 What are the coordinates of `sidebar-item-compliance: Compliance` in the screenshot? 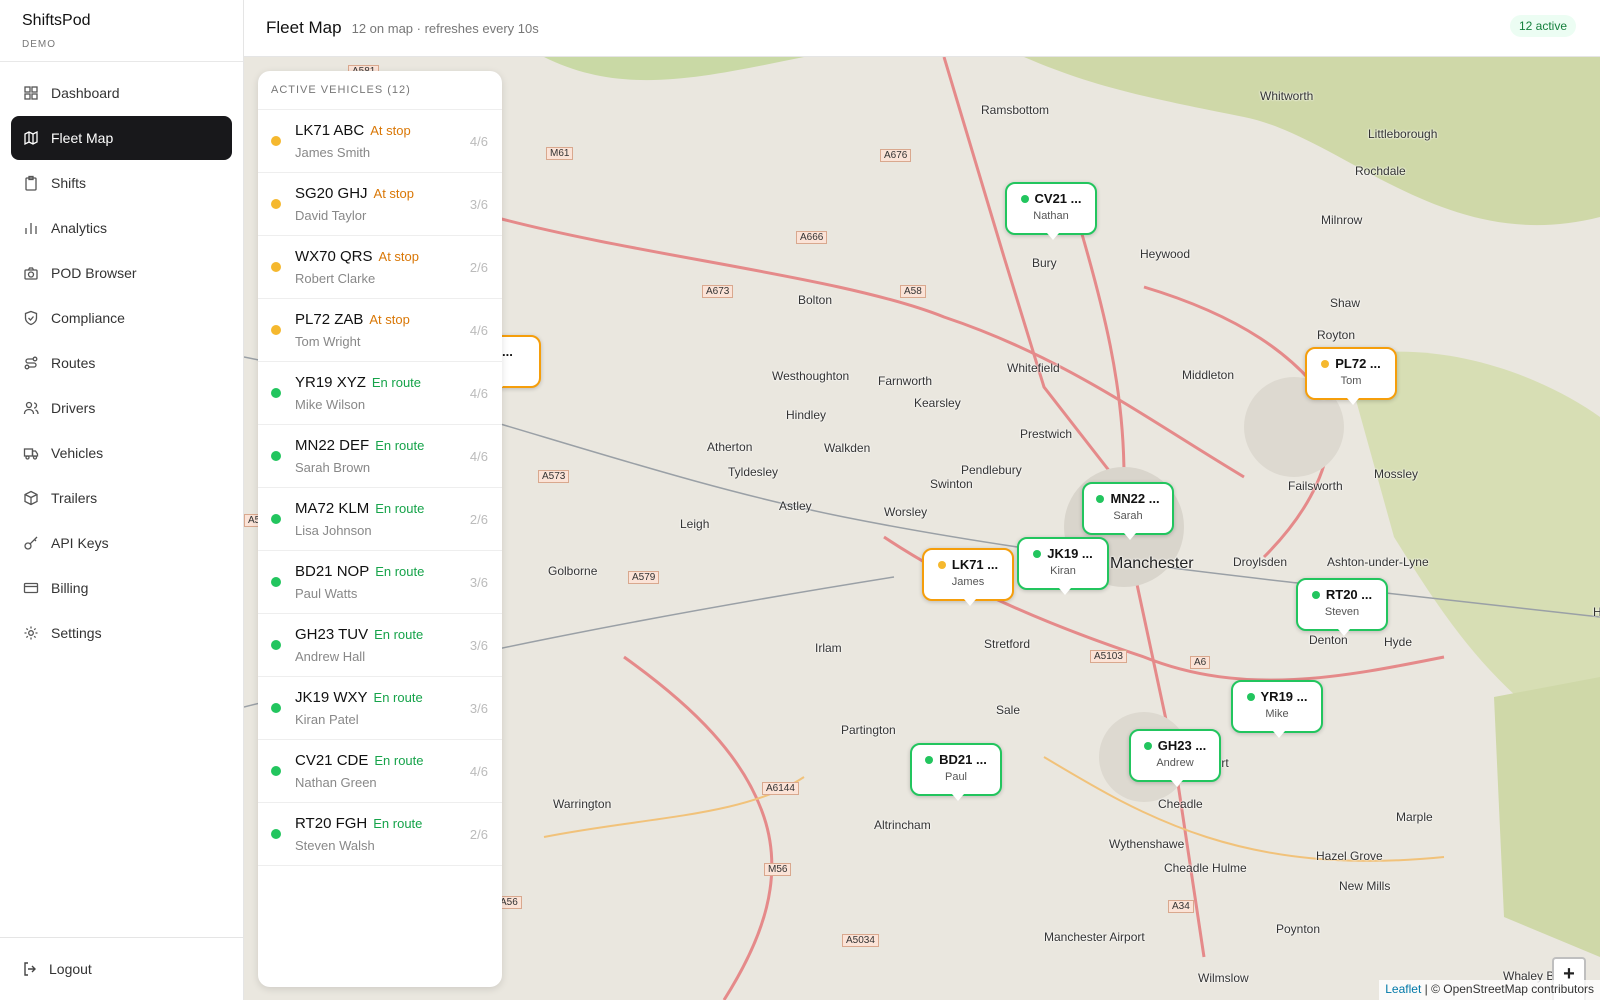 It's located at (121, 318).